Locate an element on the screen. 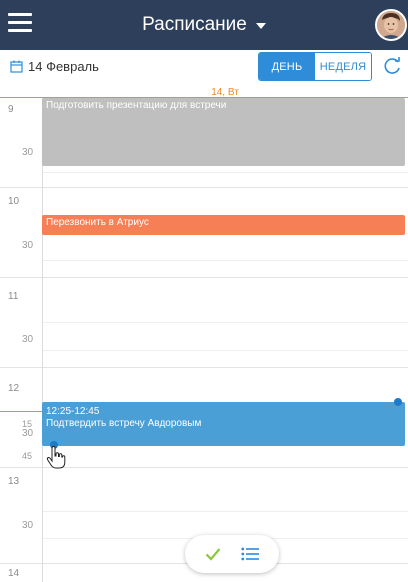 The height and width of the screenshot is (582, 408). view-toggle: ДЕНЬ НЕДЕЛЯ is located at coordinates (315, 66).